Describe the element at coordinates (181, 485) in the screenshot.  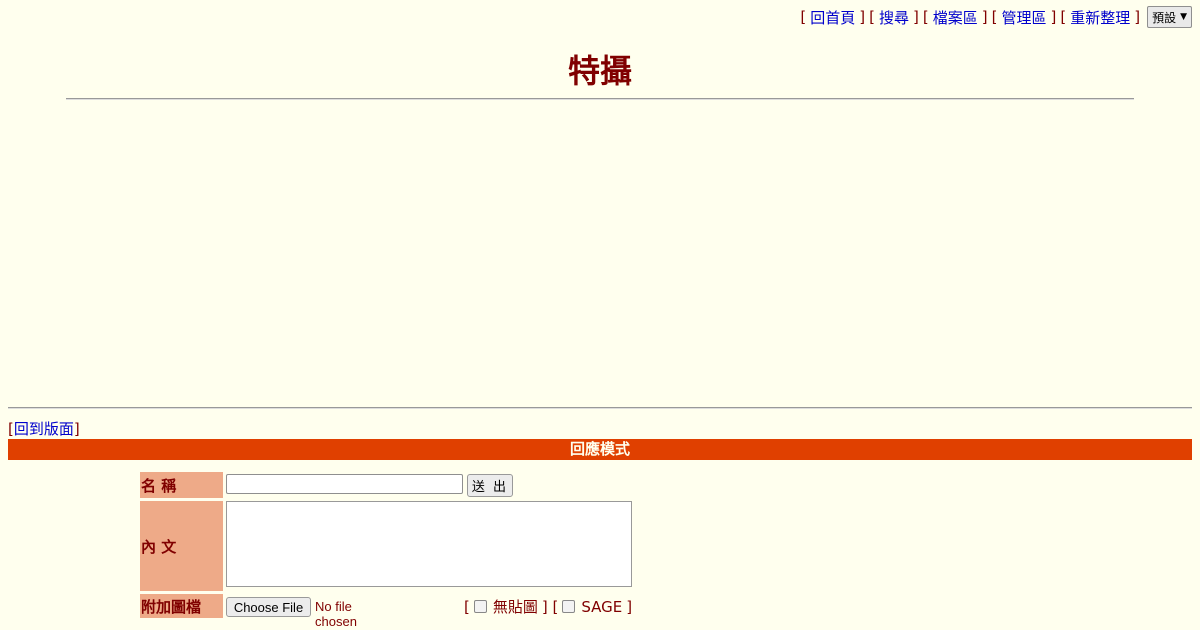
I see `name-label: 名 稱` at that location.